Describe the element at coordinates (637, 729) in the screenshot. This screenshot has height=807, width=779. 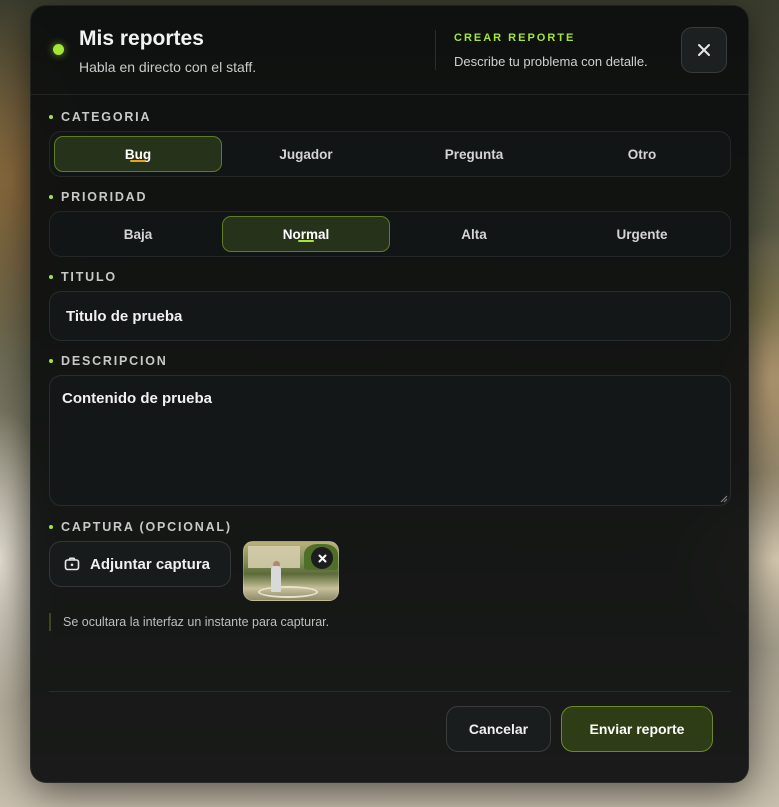
I see `submit-report-button: Enviar reporte` at that location.